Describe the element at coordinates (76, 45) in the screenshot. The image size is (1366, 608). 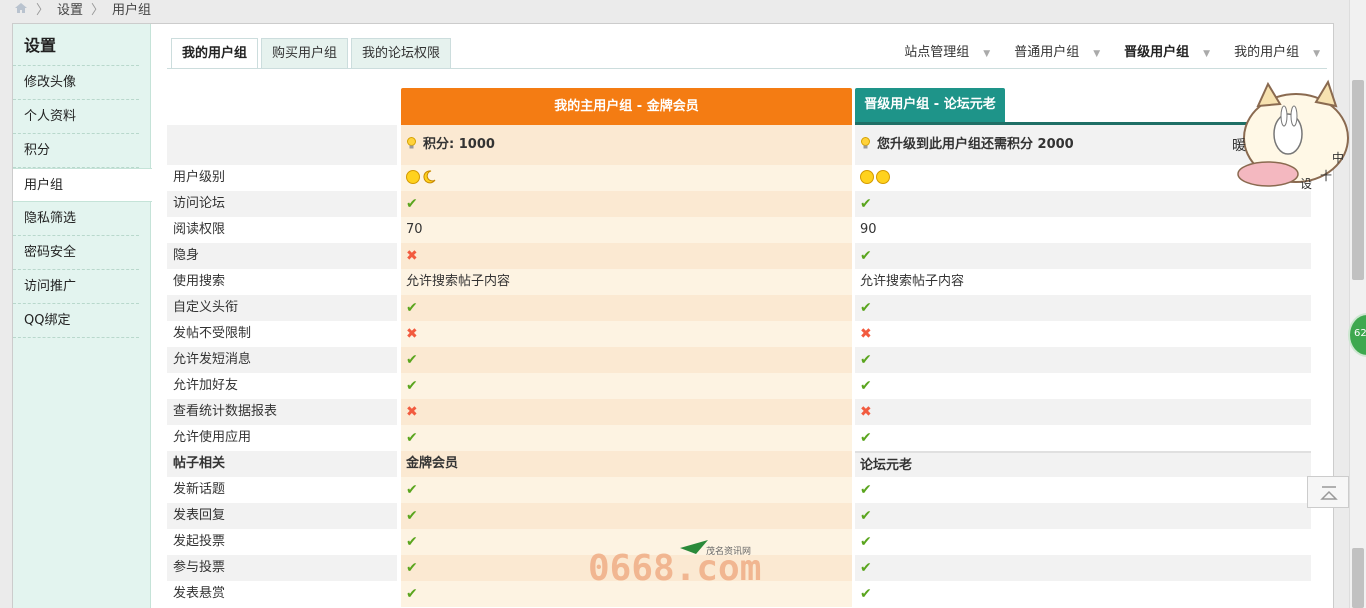
I see `sidebar-title: 设置` at that location.